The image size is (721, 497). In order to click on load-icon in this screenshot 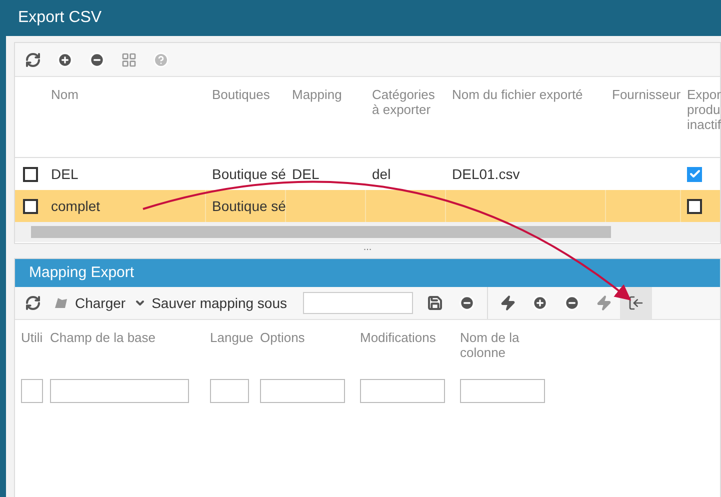, I will do `click(61, 303)`.